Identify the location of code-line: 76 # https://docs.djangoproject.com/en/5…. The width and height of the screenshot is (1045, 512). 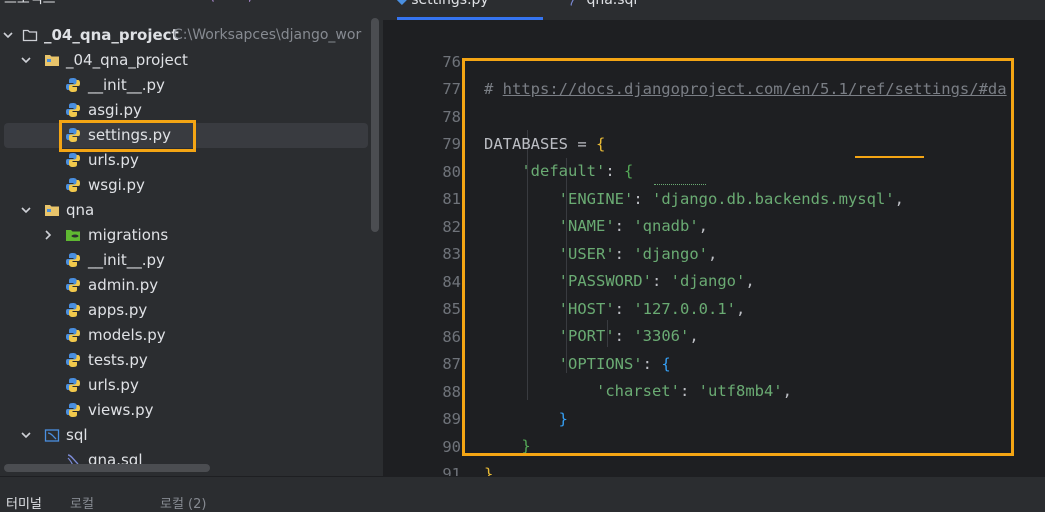
(714, 60).